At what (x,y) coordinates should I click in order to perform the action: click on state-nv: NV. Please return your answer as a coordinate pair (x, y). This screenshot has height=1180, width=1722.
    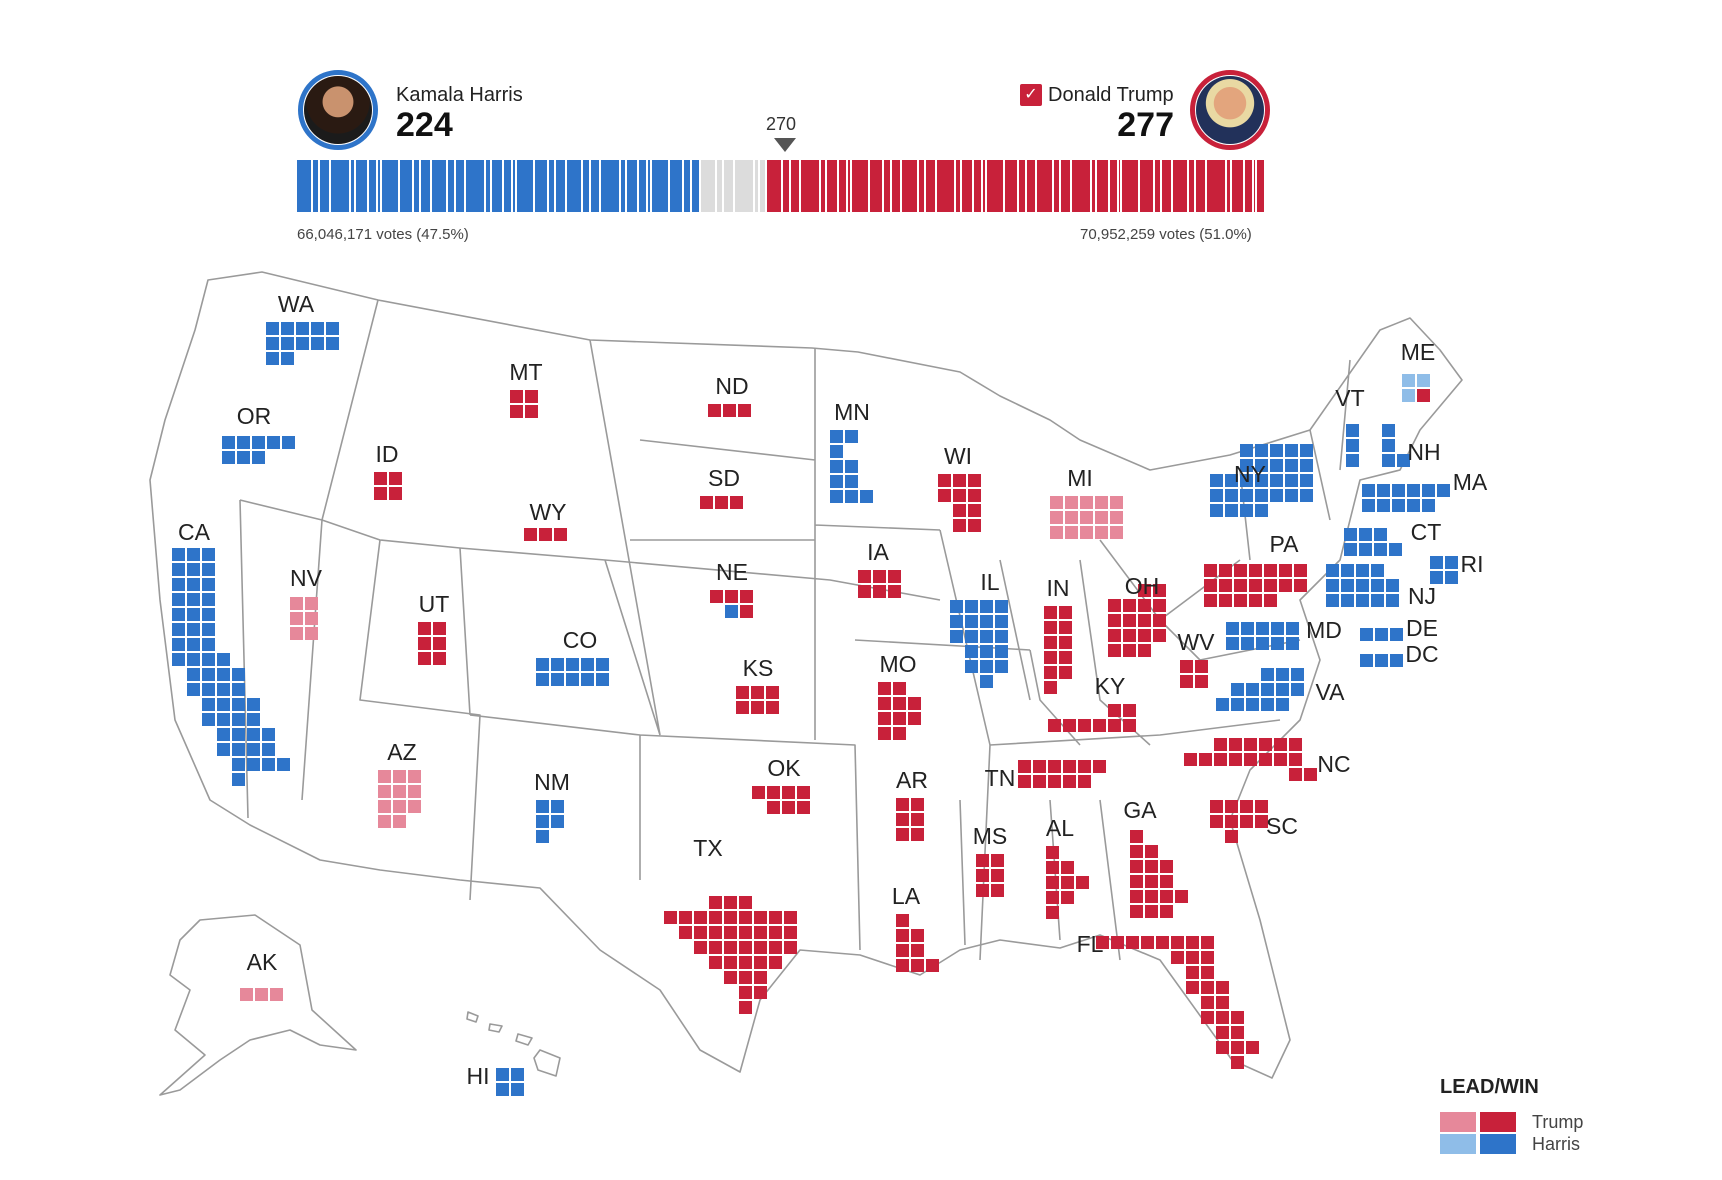
    Looking at the image, I should click on (306, 602).